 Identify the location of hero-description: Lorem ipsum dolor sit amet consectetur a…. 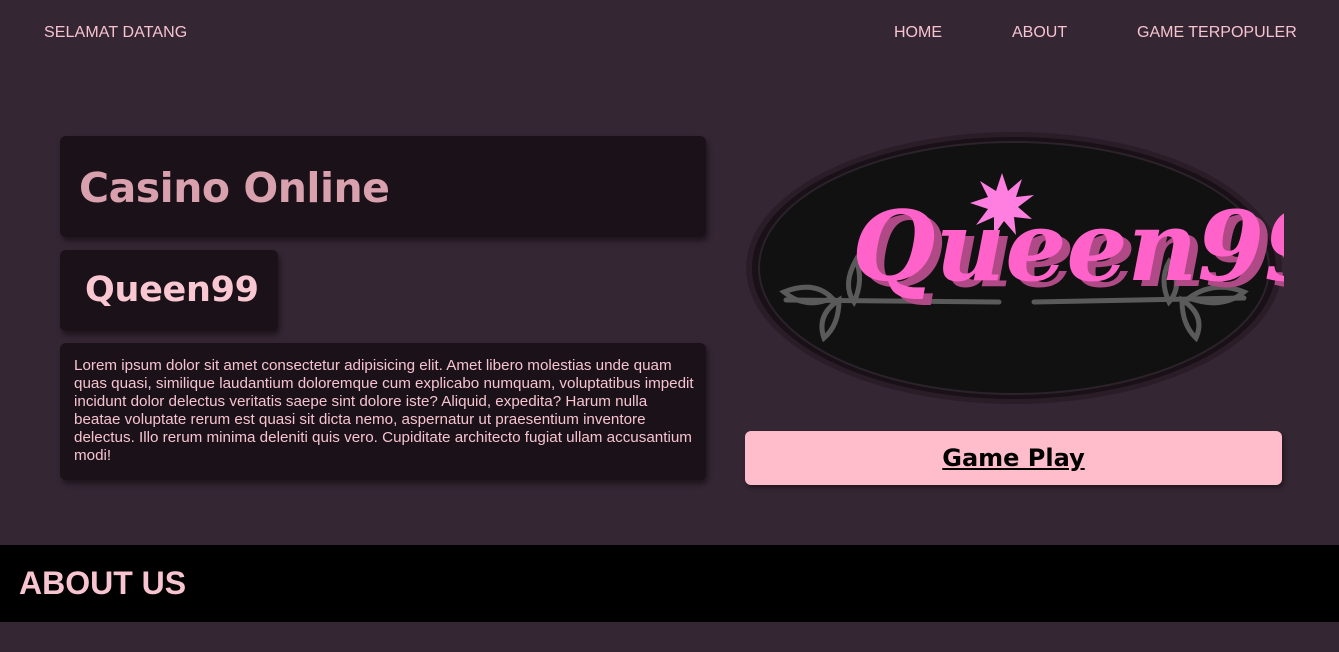
(384, 410).